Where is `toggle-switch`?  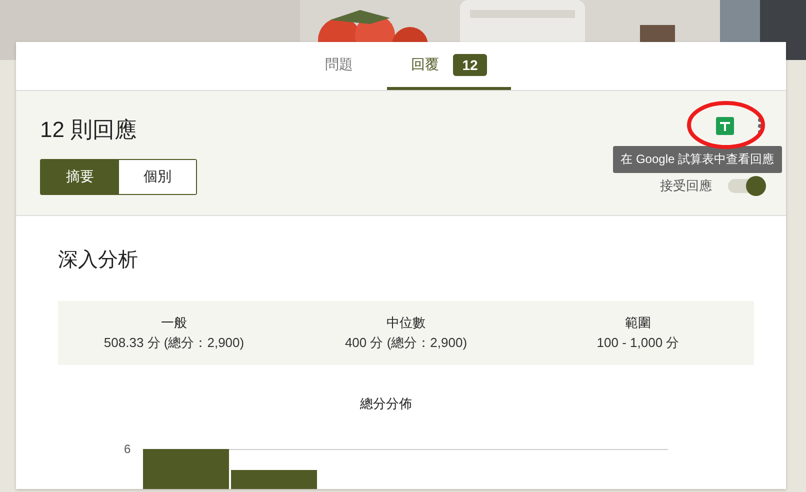 toggle-switch is located at coordinates (746, 186).